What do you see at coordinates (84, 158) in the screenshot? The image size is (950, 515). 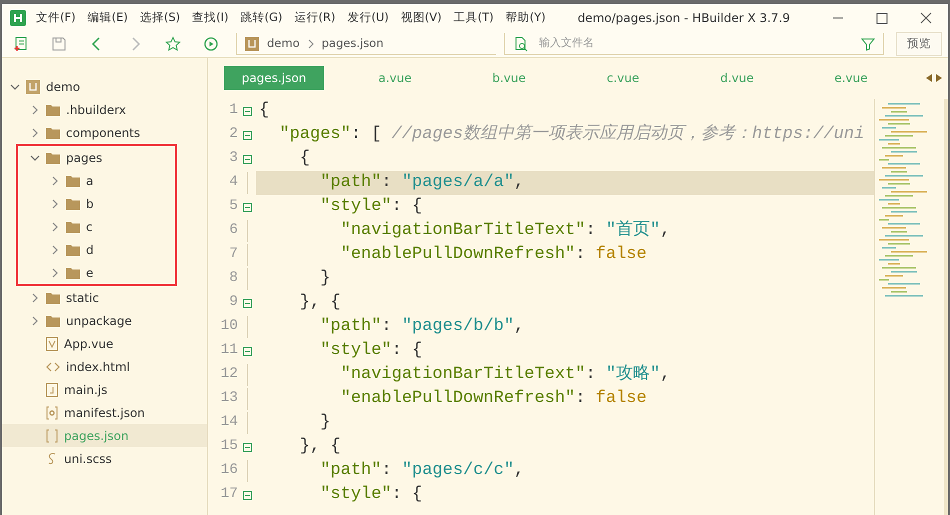 I see `tree-item-label: pages` at bounding box center [84, 158].